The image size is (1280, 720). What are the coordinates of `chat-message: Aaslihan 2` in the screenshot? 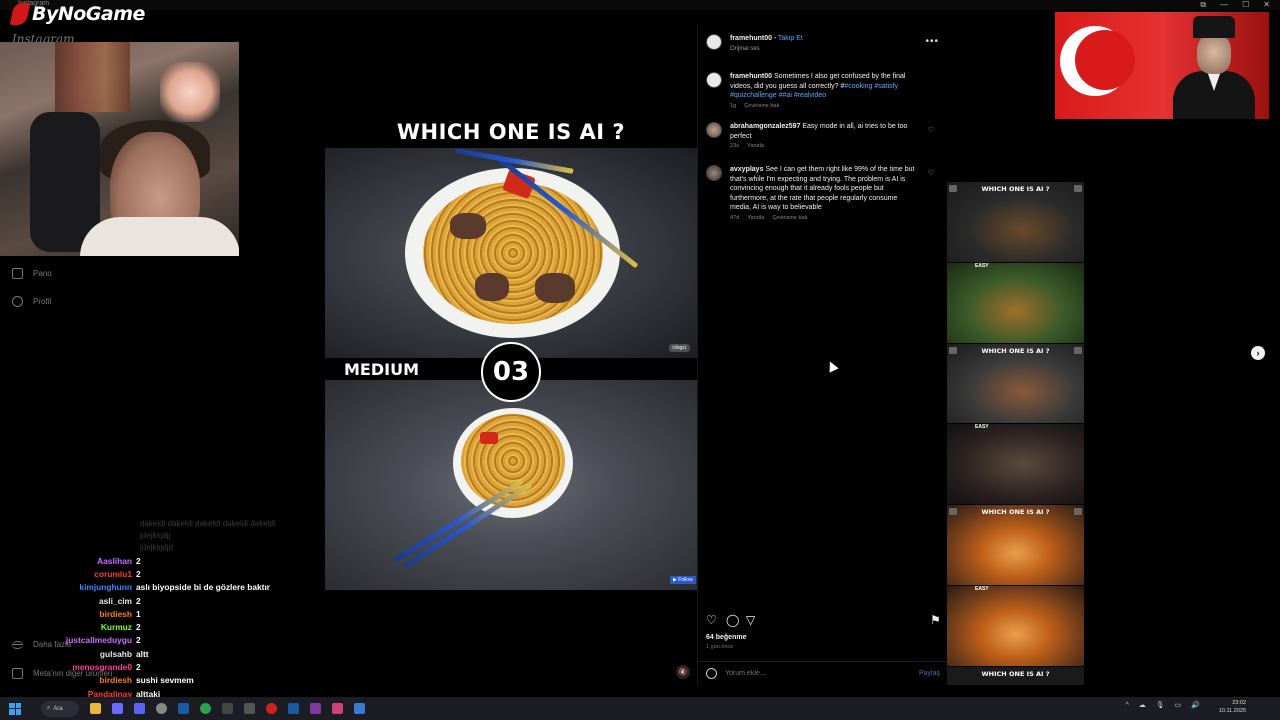 It's located at (175, 560).